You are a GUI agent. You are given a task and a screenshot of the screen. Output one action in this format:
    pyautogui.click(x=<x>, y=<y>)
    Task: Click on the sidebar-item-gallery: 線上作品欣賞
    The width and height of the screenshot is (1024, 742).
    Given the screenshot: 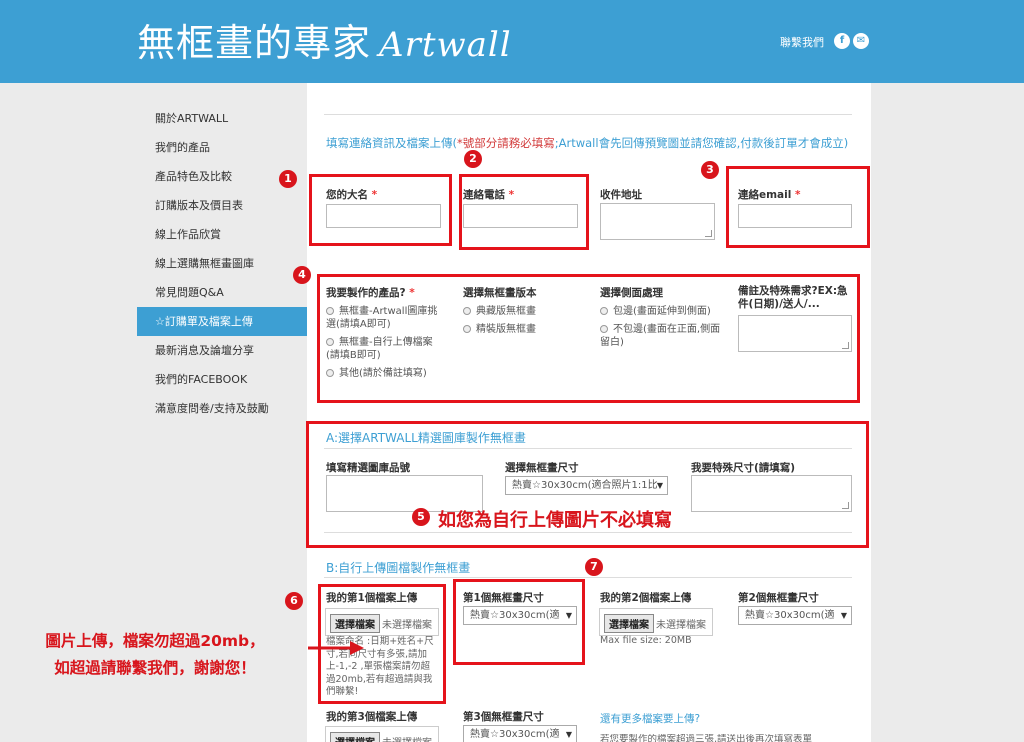 What is the action you would take?
    pyautogui.click(x=222, y=234)
    